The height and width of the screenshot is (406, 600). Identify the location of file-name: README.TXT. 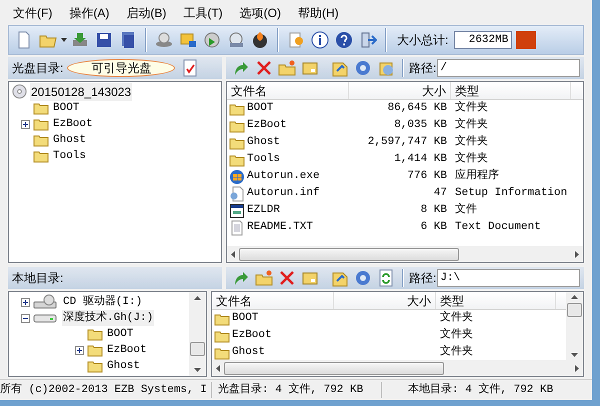
(280, 227).